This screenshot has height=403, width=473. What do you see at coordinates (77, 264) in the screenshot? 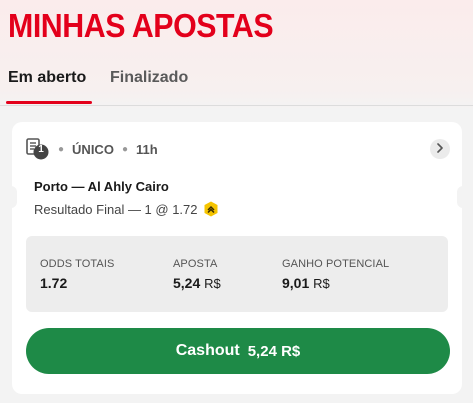
I see `odds-label: ODDS TOTAIS` at bounding box center [77, 264].